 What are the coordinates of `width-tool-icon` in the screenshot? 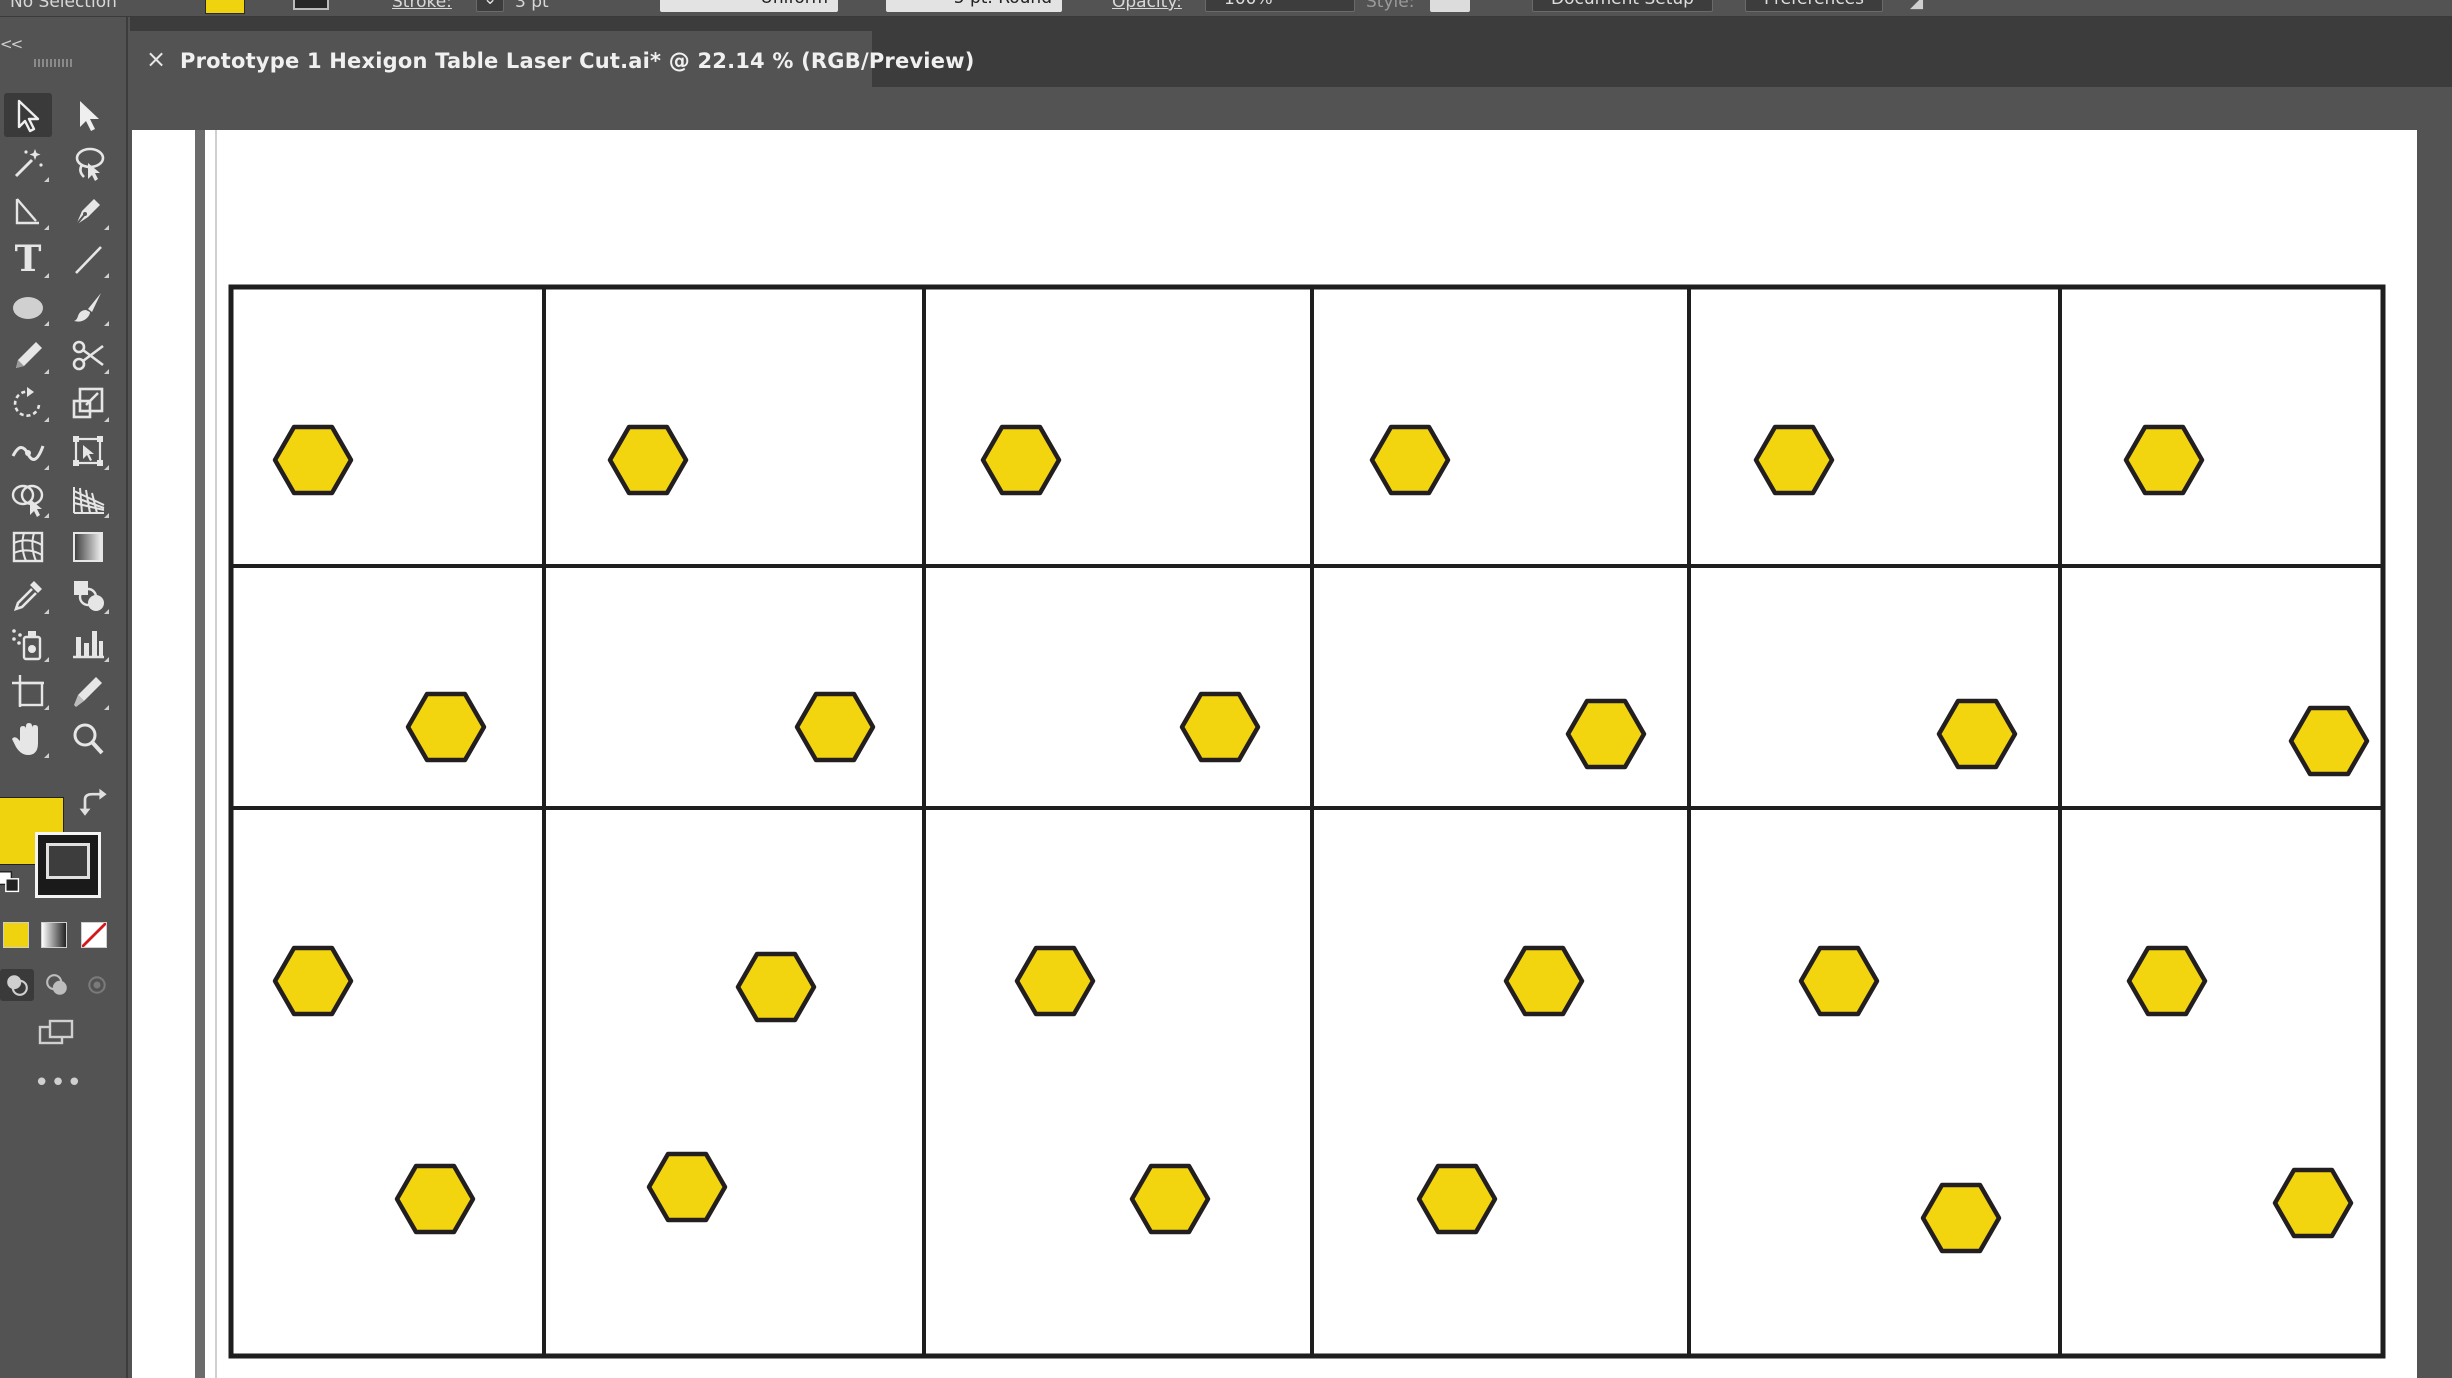 It's located at (28, 451).